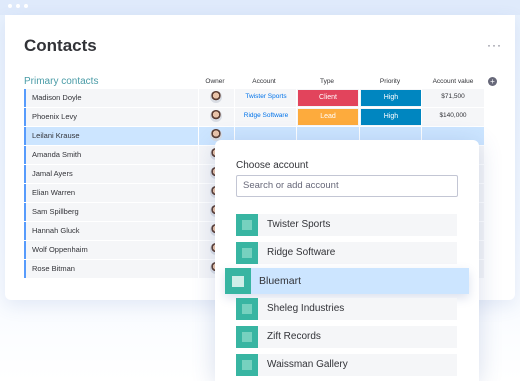 Image resolution: width=520 pixels, height=381 pixels. I want to click on account-option-sheleg-industries: Sheleg Industries, so click(346, 309).